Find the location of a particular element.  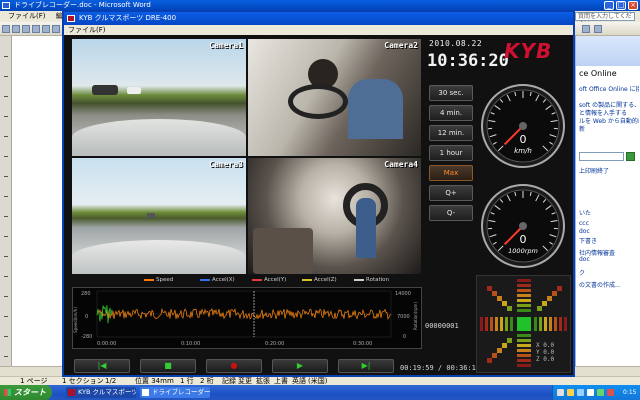

g-readout-z: Z 0.0 is located at coordinates (545, 359).